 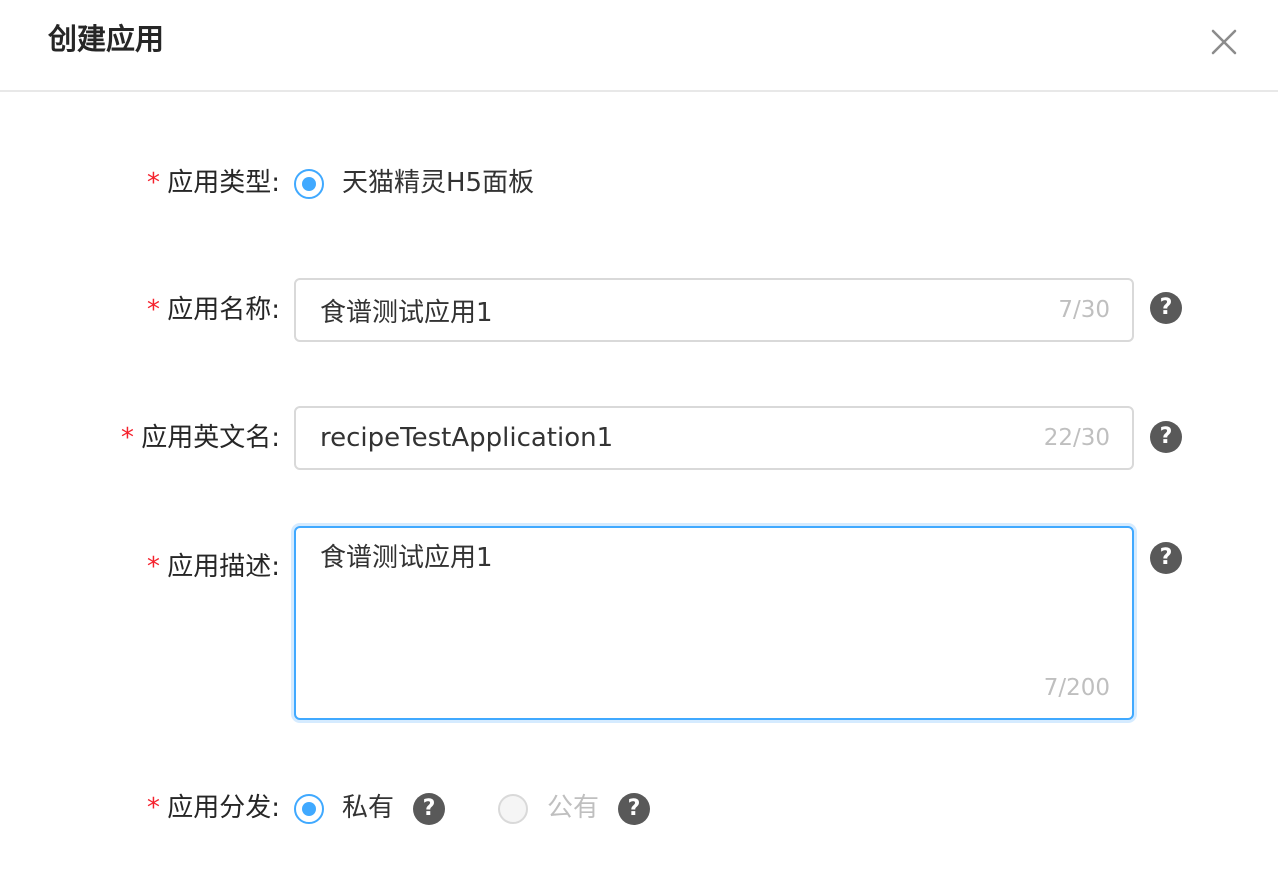 I want to click on app-name-field: 7/30, so click(x=714, y=310).